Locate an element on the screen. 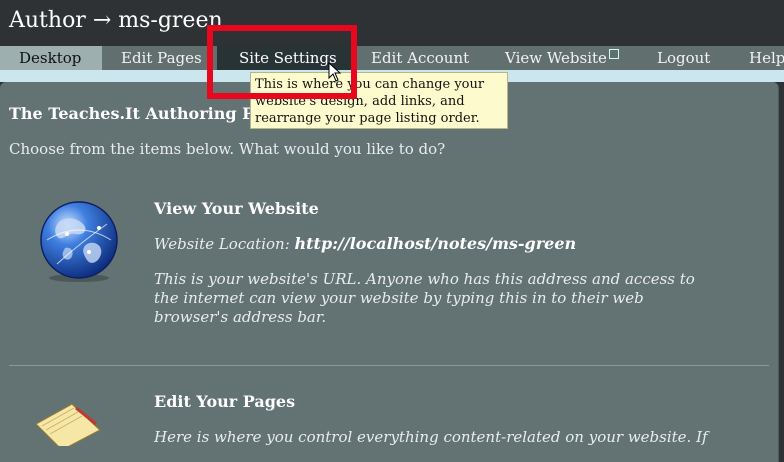 This screenshot has width=784, height=462. section-divider is located at coordinates (389, 365).